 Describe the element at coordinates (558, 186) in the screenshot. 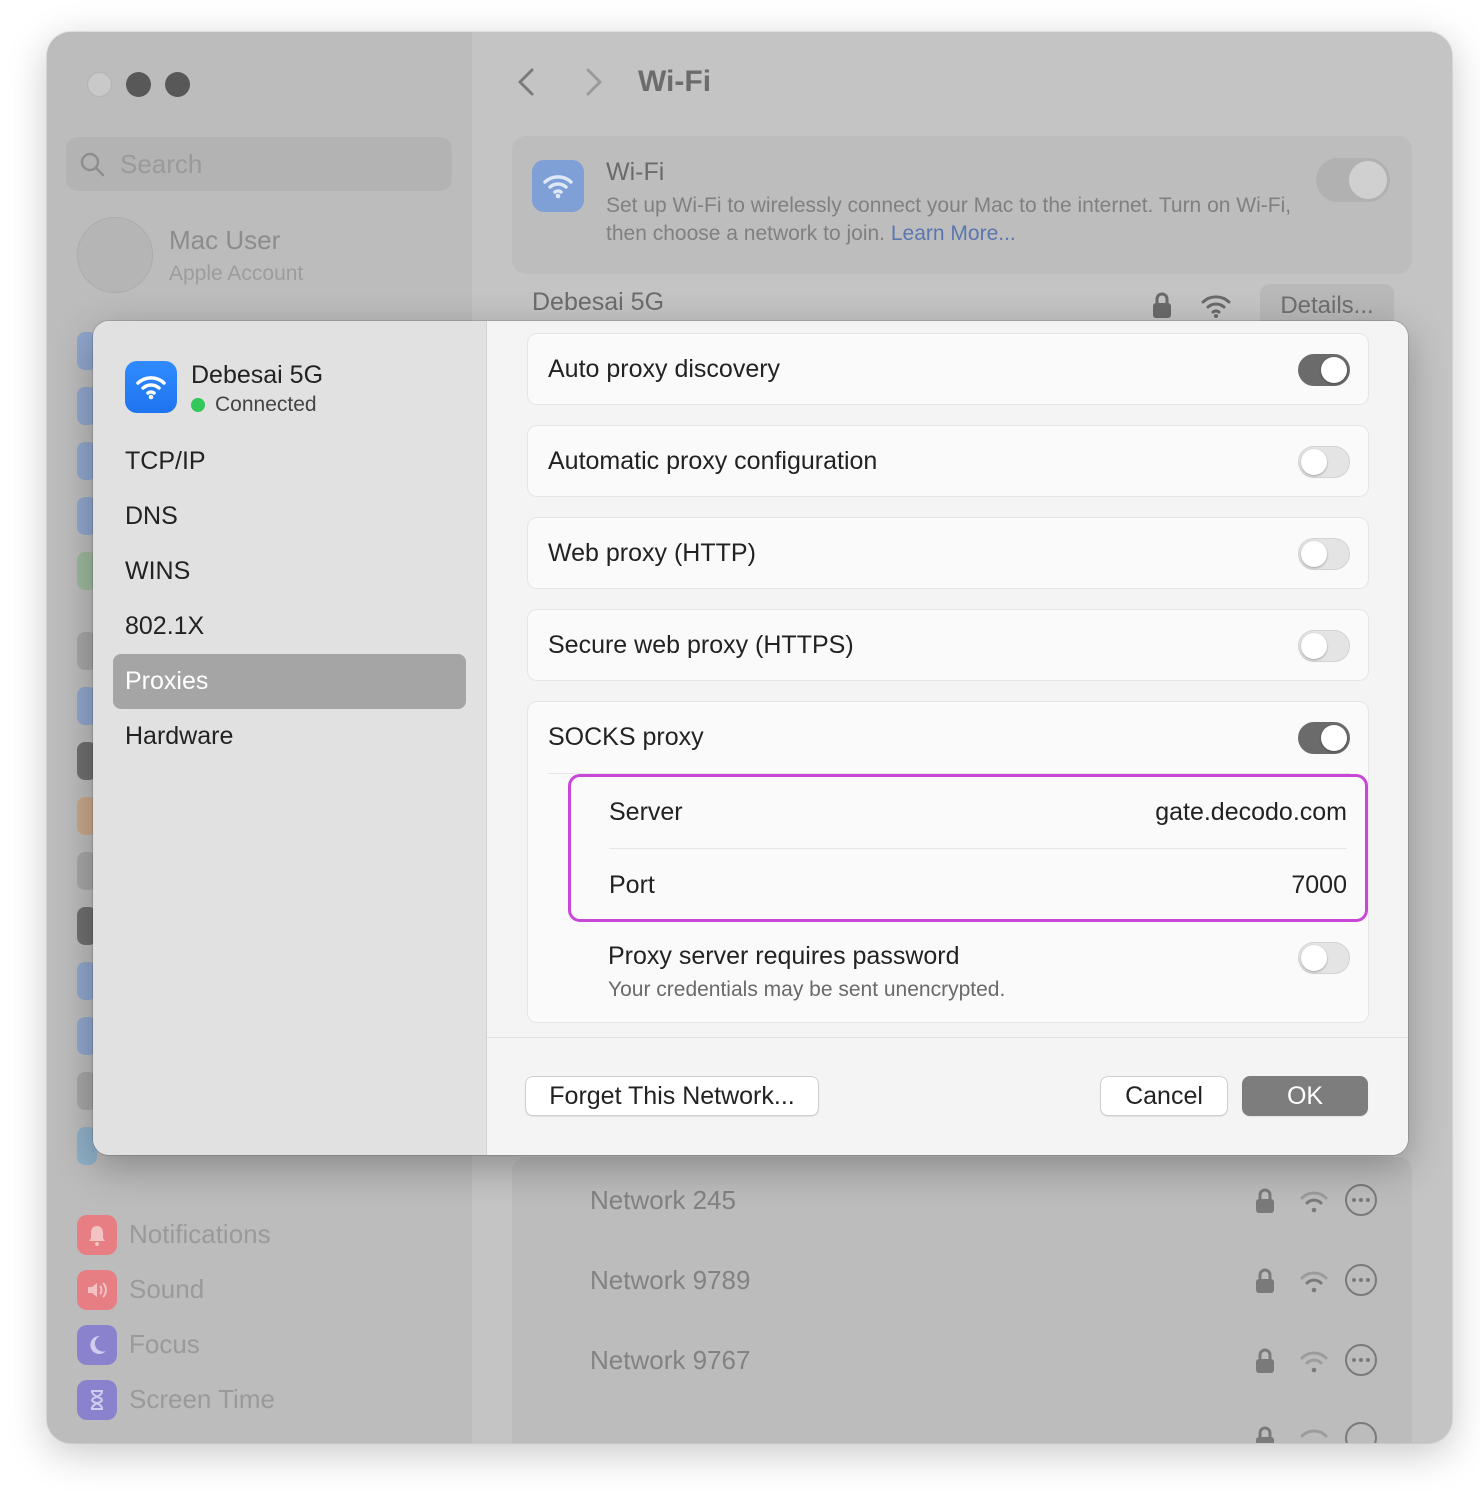

I see `wifi-app-icon` at that location.